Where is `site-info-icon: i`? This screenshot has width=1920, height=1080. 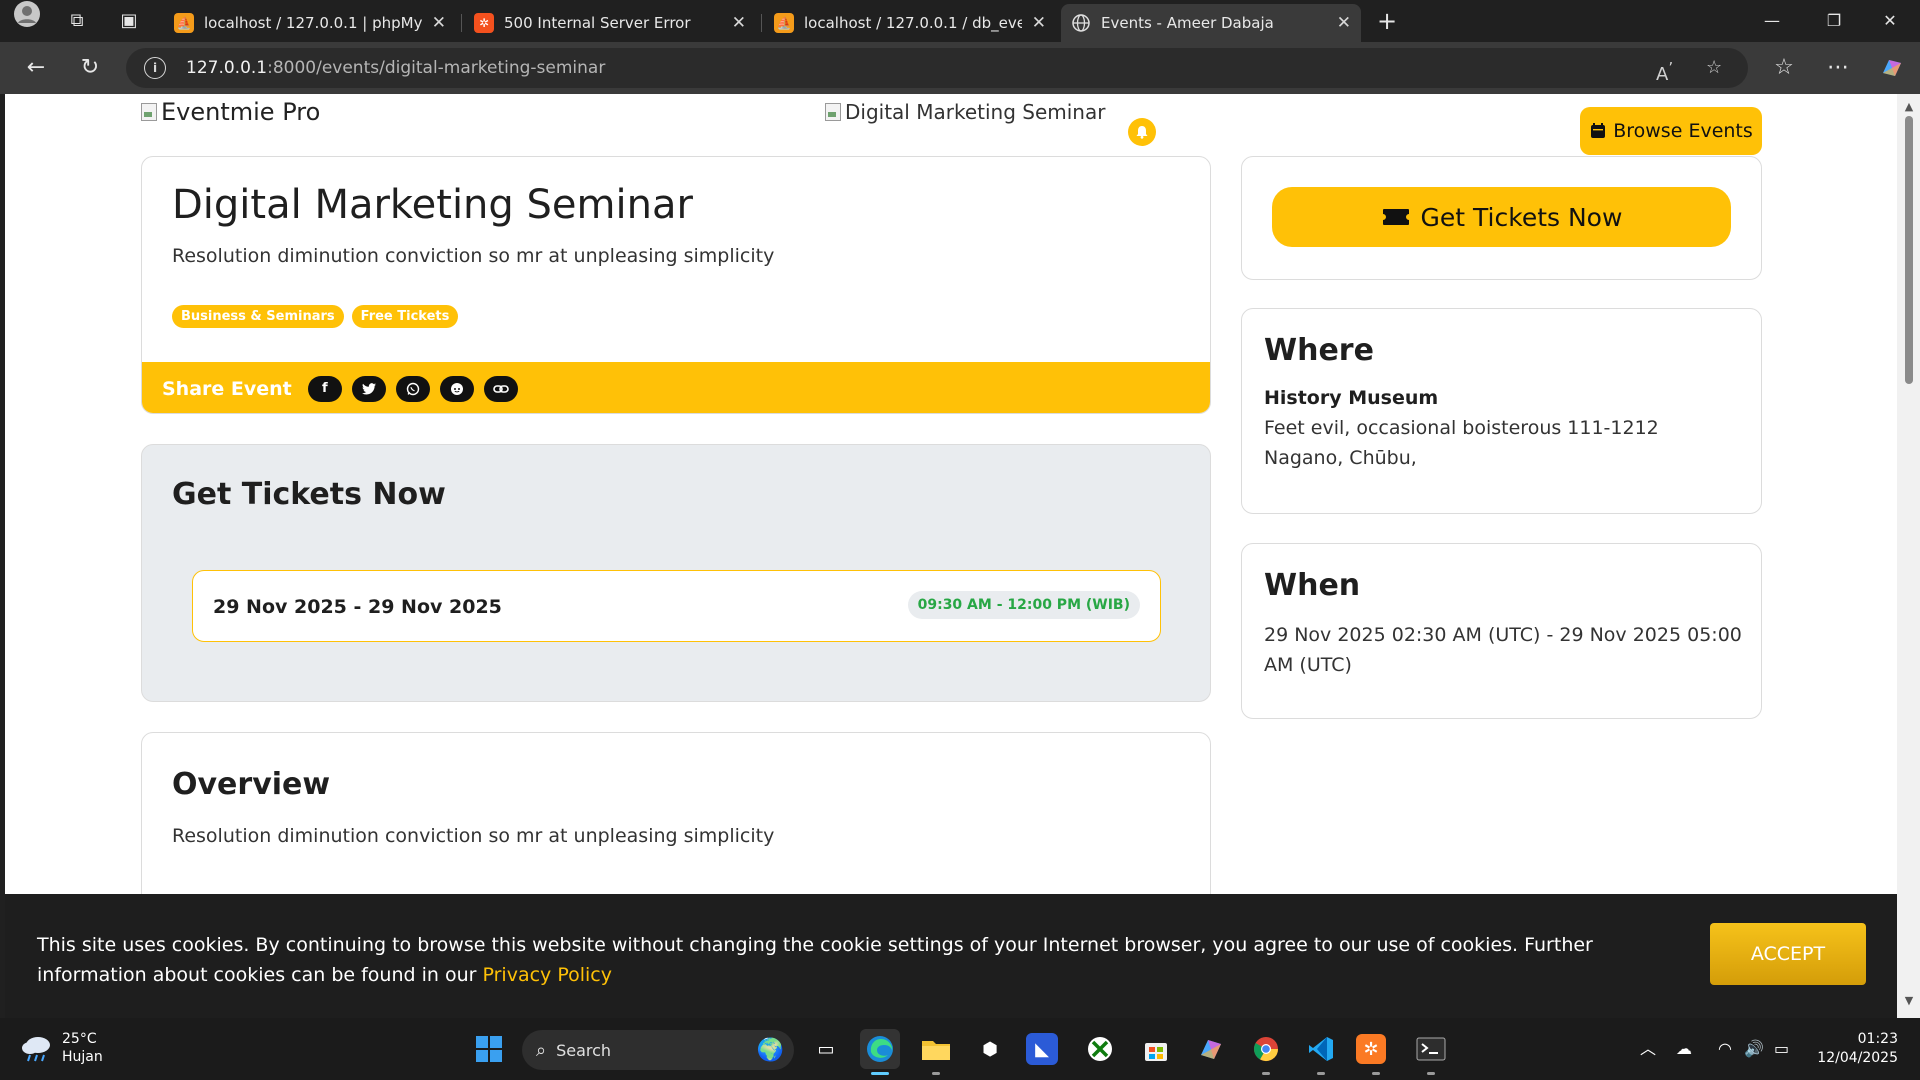 site-info-icon: i is located at coordinates (155, 68).